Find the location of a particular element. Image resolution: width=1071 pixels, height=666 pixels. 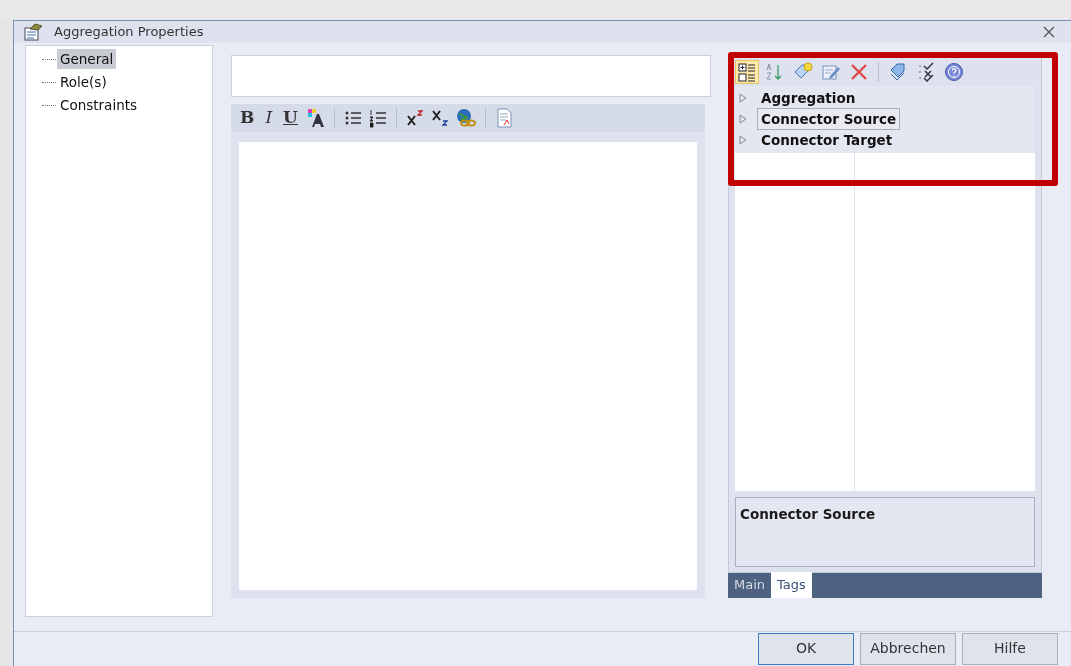

dialog-button: OK is located at coordinates (806, 648).